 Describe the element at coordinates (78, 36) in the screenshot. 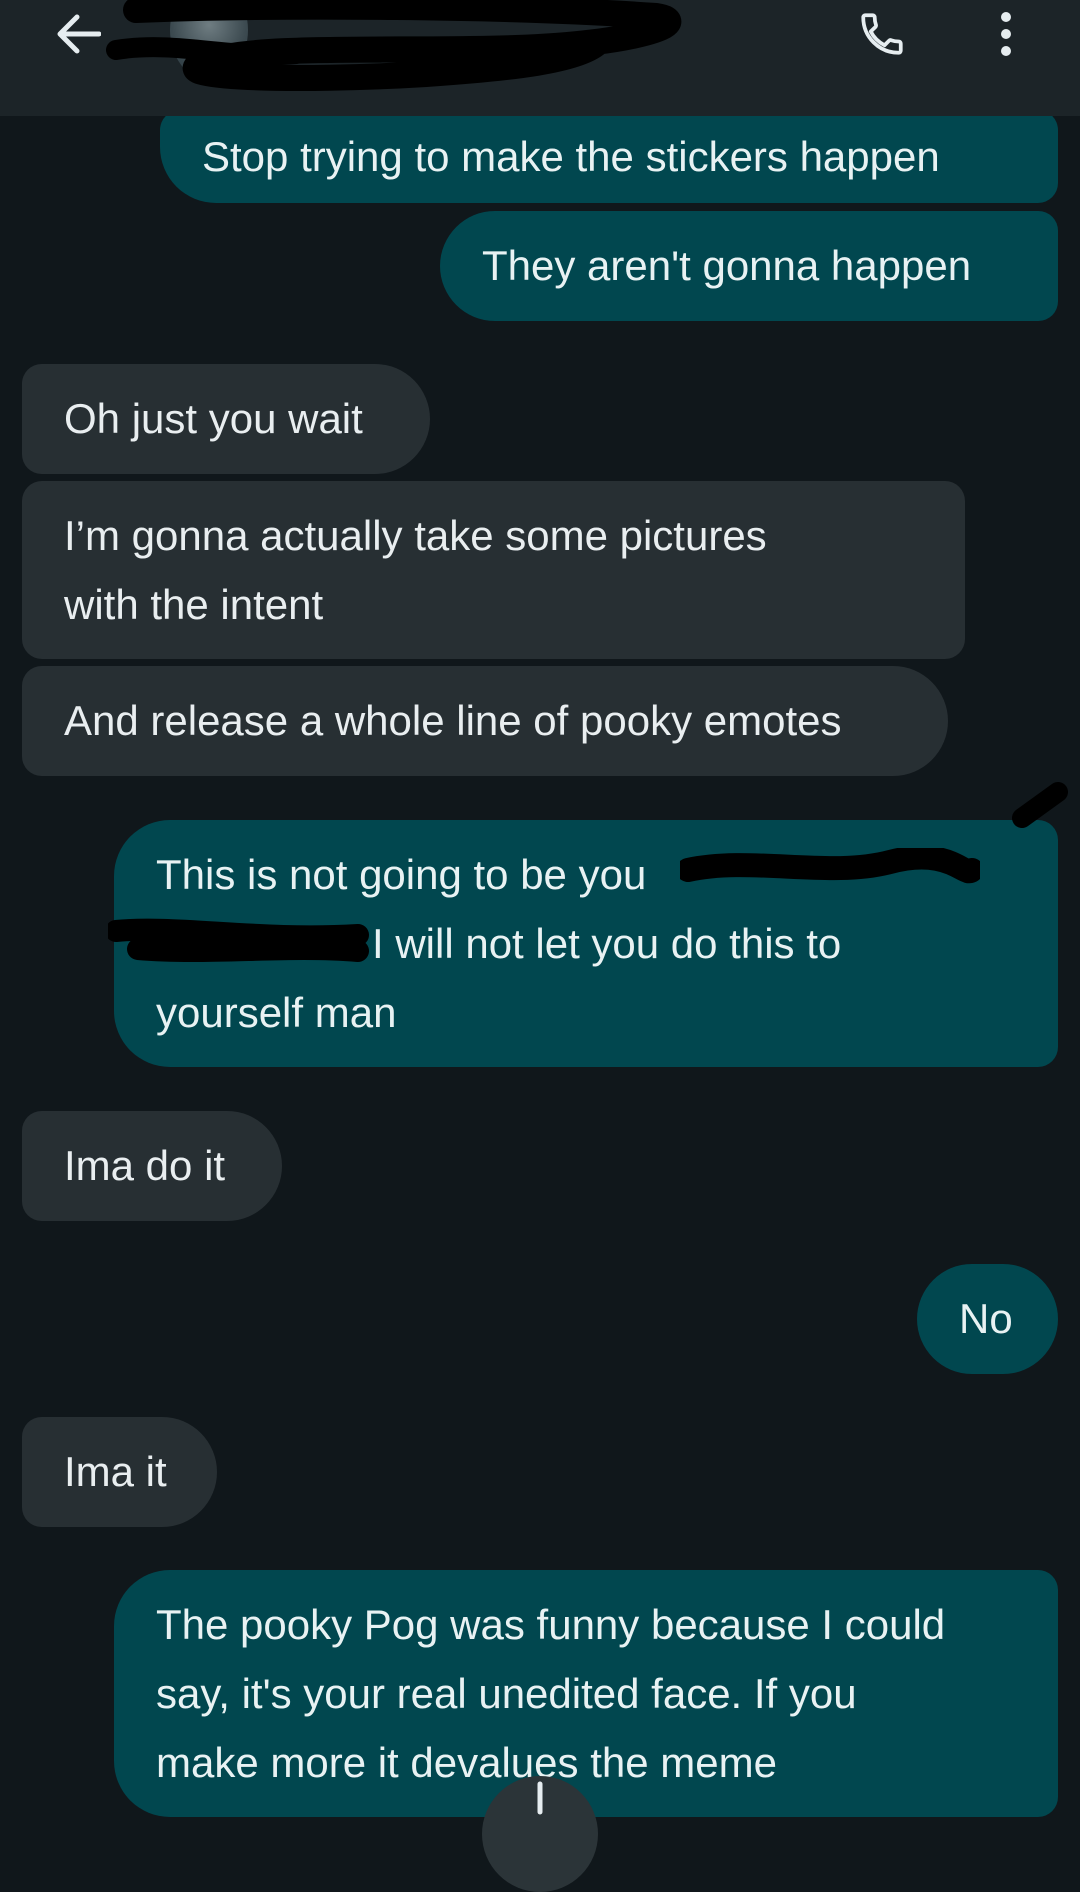

I see `arrow-left-icon` at that location.